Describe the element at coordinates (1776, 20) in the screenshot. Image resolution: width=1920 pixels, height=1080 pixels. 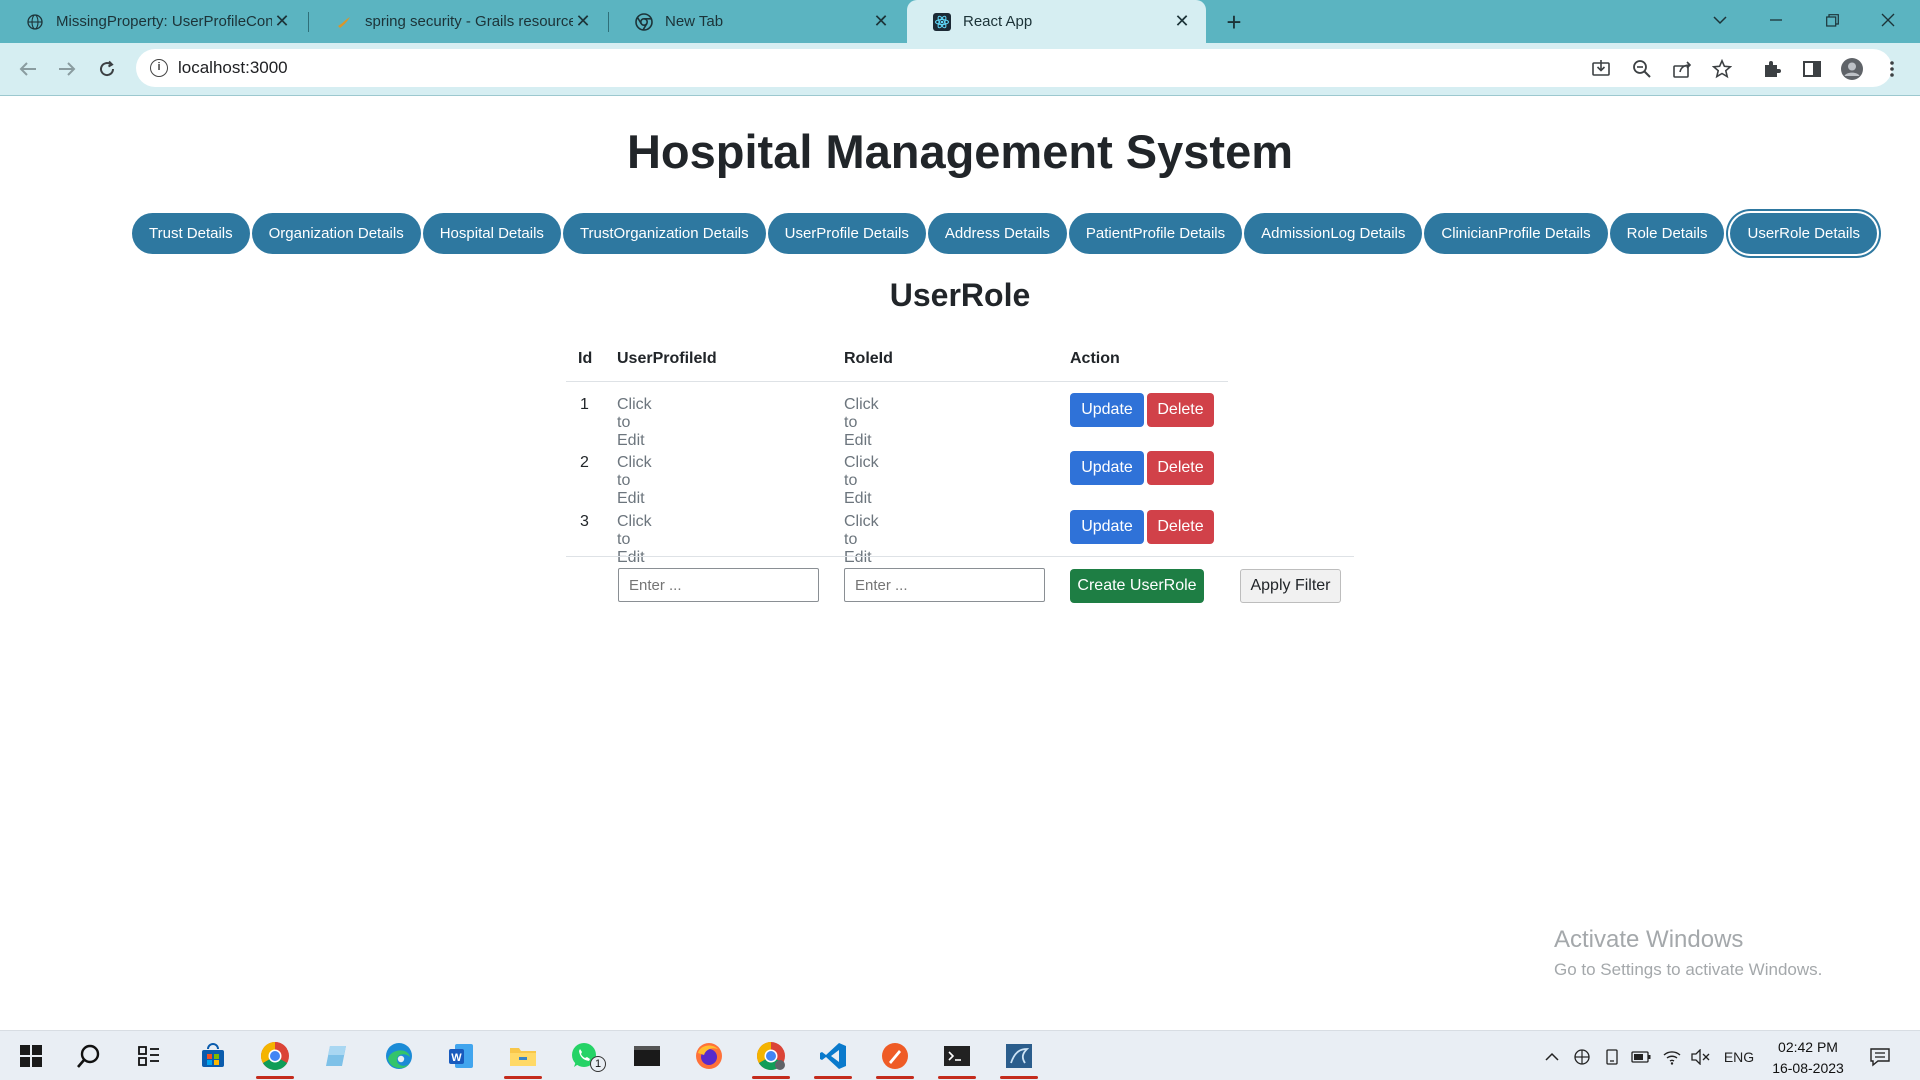
I see `minimize-icon` at that location.